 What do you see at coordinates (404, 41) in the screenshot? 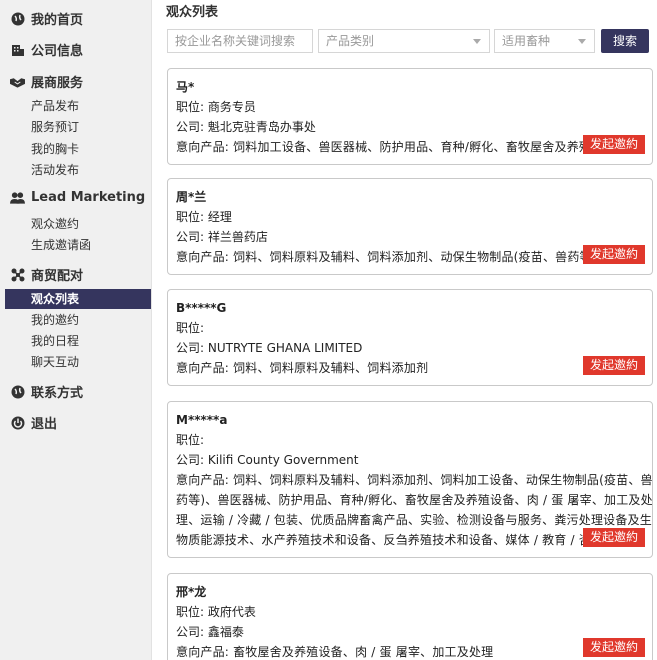
I see `category-select: 产品类别` at bounding box center [404, 41].